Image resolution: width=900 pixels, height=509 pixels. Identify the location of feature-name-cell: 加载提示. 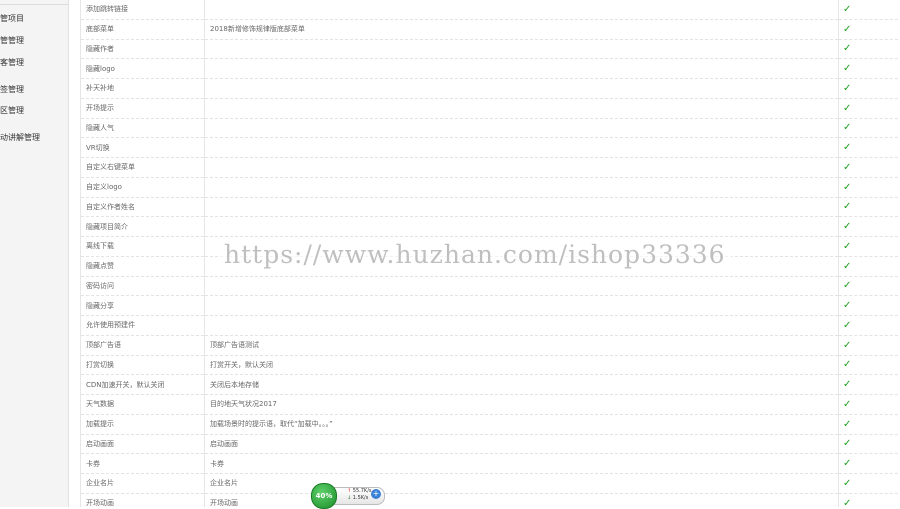
(143, 424).